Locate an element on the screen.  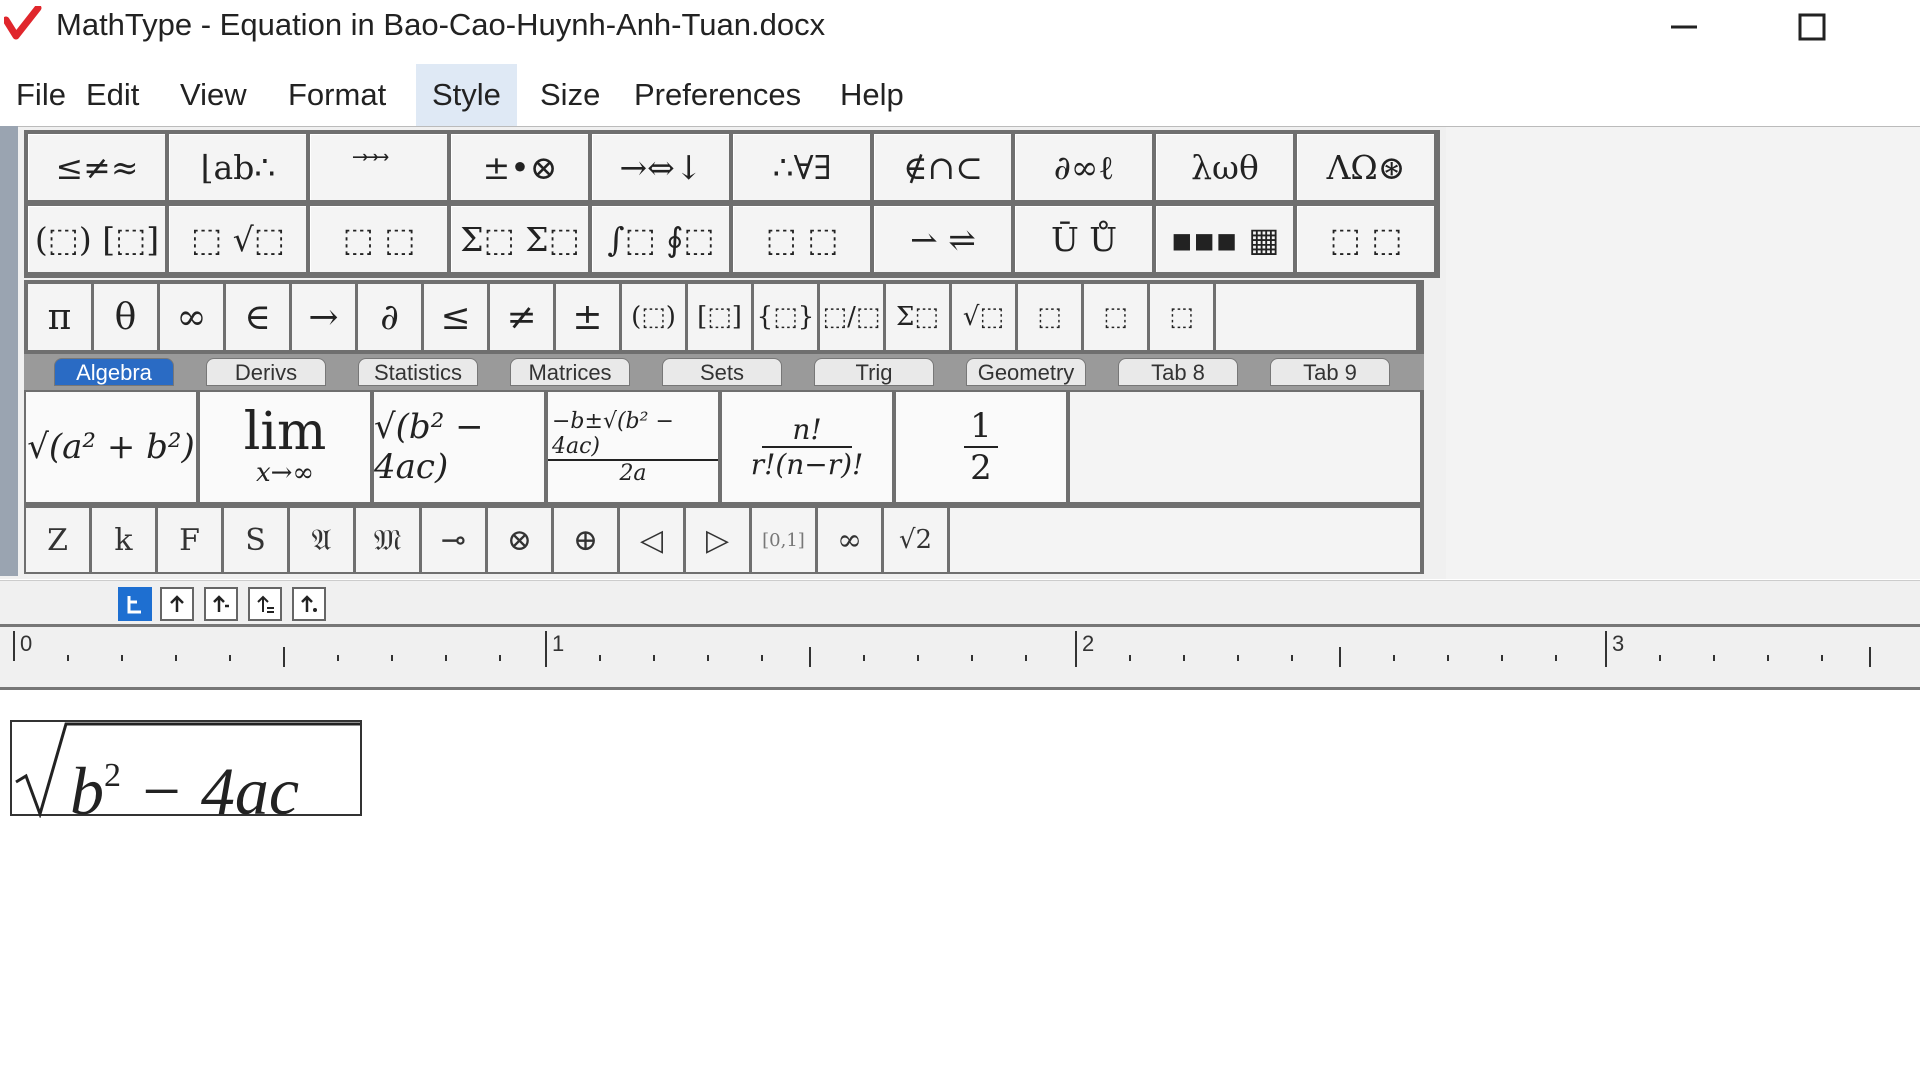
symbol-k-button: k is located at coordinates (123, 540).